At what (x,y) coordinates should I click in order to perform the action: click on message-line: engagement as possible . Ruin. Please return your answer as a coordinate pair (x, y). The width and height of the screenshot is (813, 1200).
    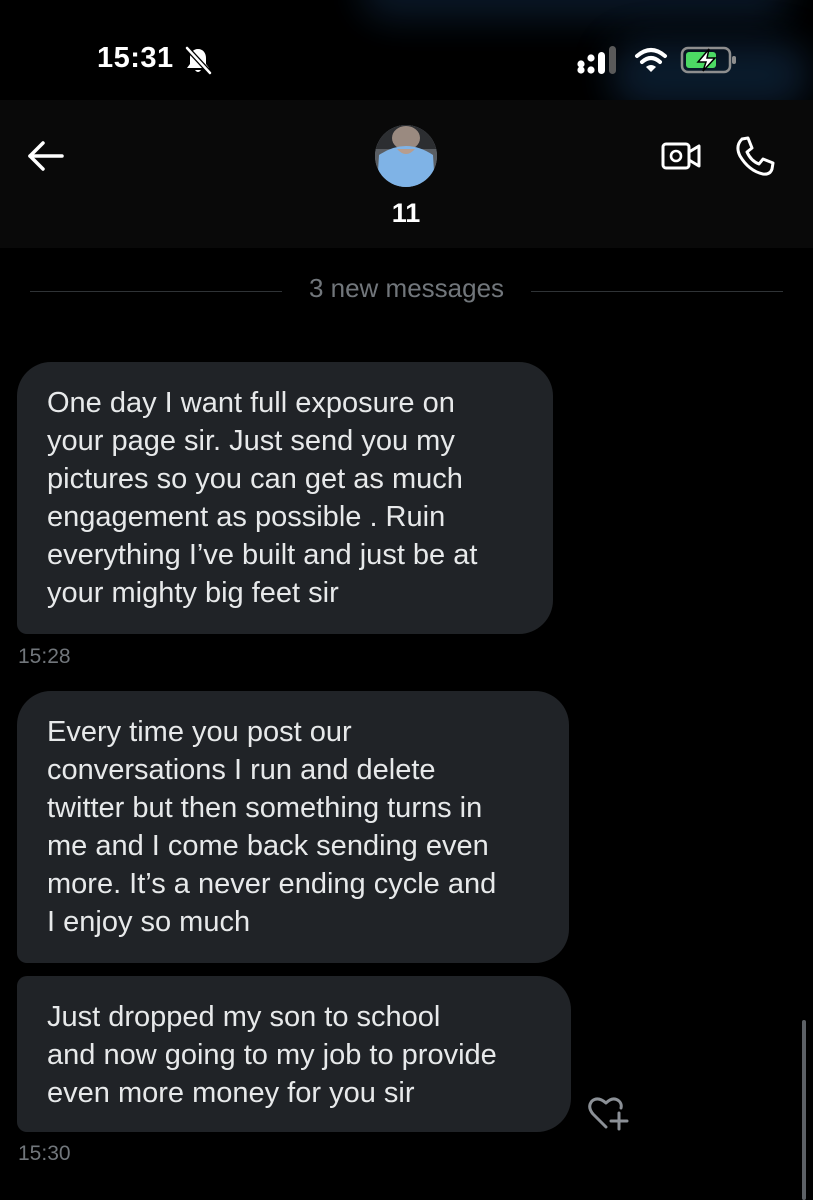
    Looking at the image, I should click on (246, 517).